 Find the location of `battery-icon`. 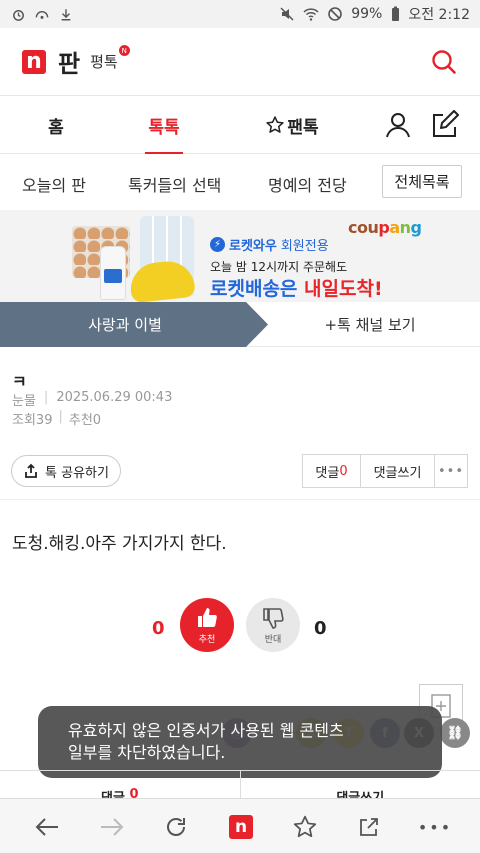

battery-icon is located at coordinates (395, 14).